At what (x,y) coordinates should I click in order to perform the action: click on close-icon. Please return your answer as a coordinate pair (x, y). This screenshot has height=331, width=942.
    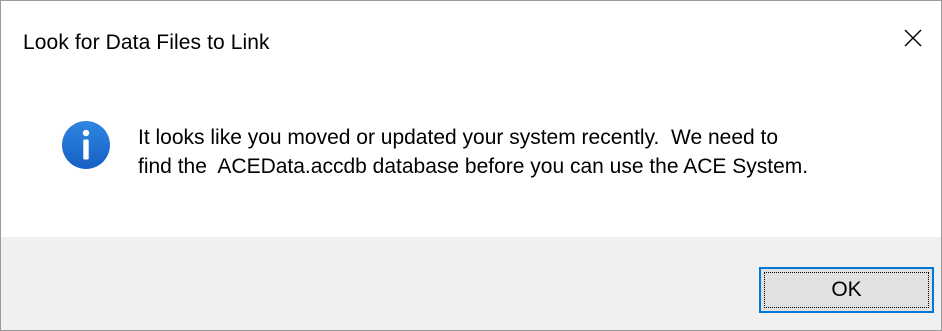
    Looking at the image, I should click on (913, 38).